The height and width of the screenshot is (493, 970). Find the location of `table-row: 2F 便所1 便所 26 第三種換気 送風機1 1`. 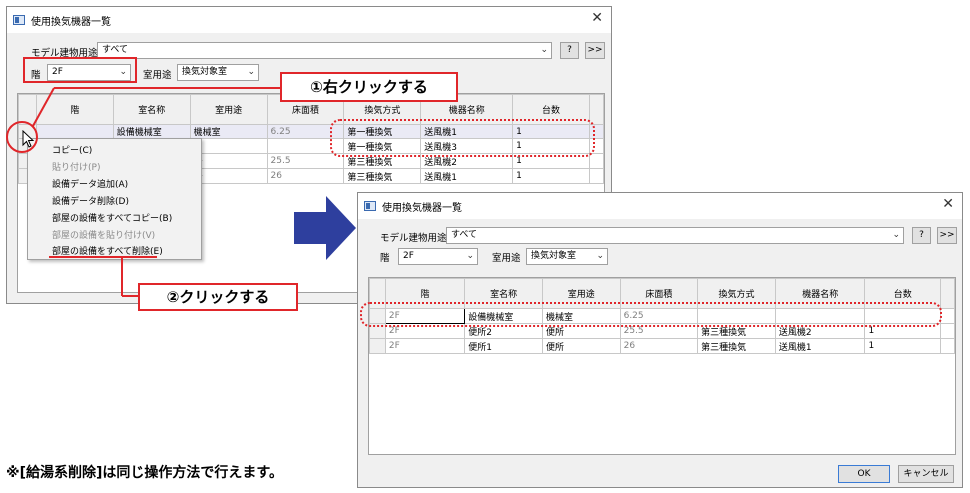

table-row: 2F 便所1 便所 26 第三種換気 送風機1 1 is located at coordinates (662, 346).